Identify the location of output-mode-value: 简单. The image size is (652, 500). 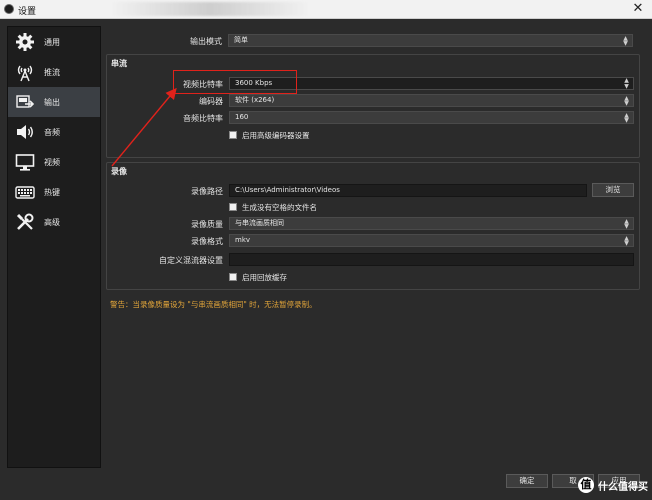
(241, 40).